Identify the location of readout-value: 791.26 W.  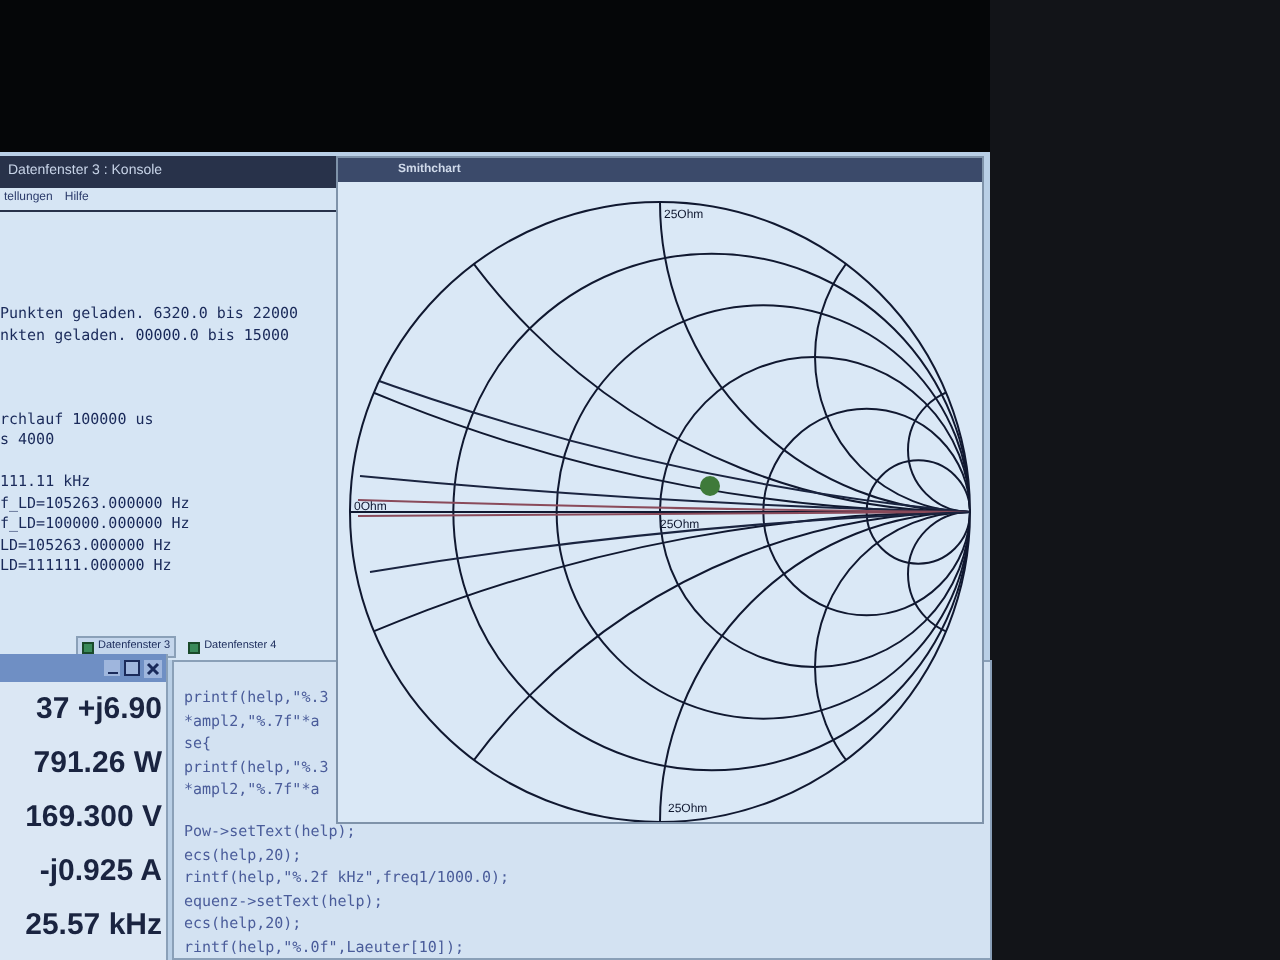
(97, 764).